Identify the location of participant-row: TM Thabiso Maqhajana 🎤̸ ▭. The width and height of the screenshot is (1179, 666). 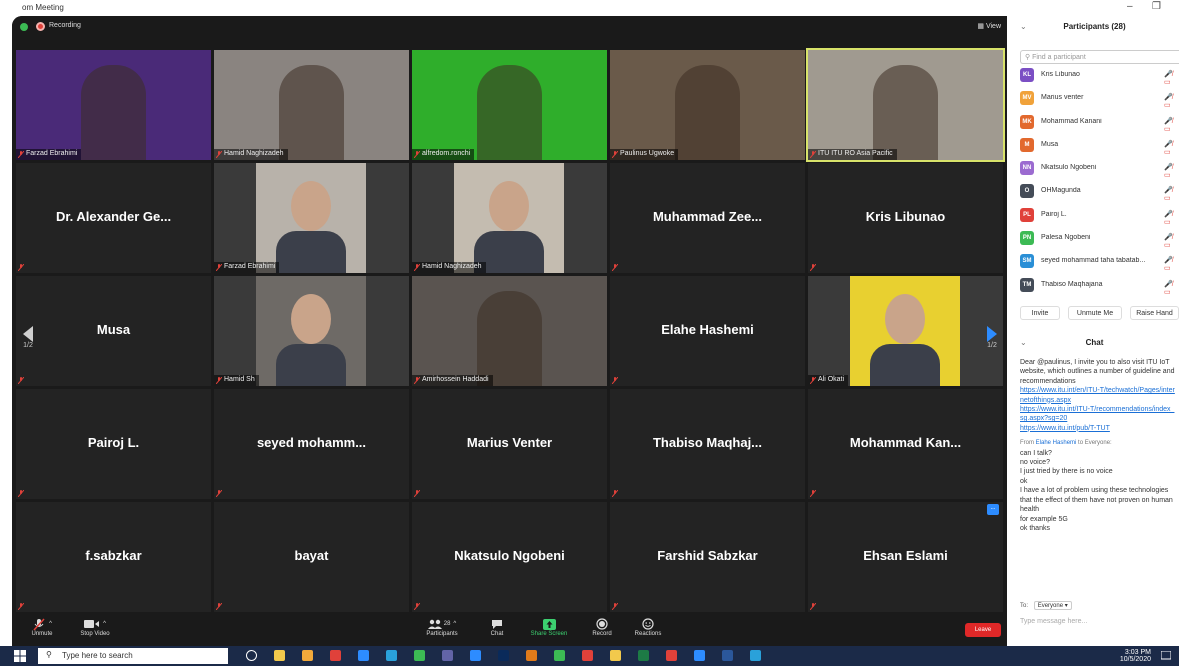
(1099, 285).